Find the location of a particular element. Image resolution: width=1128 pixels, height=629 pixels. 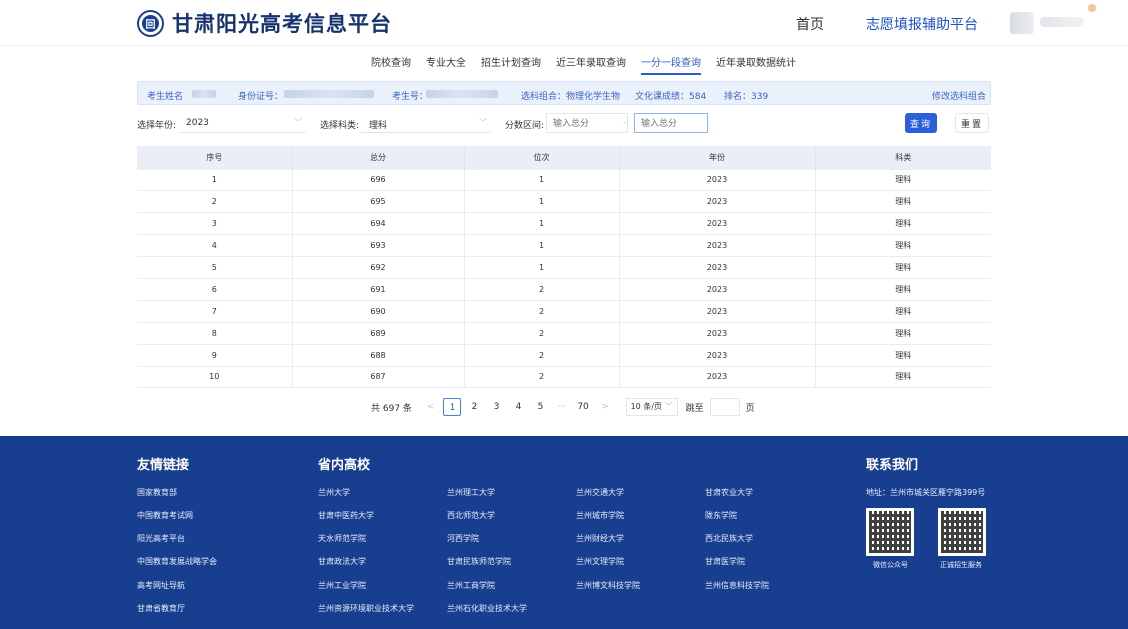

subject-combo: 选科组合：物理化学生物 is located at coordinates (571, 97).